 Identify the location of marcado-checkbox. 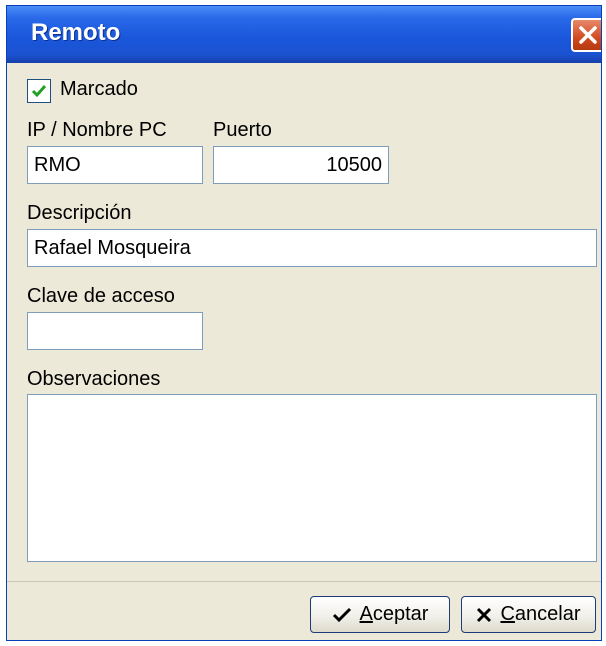
(39, 91).